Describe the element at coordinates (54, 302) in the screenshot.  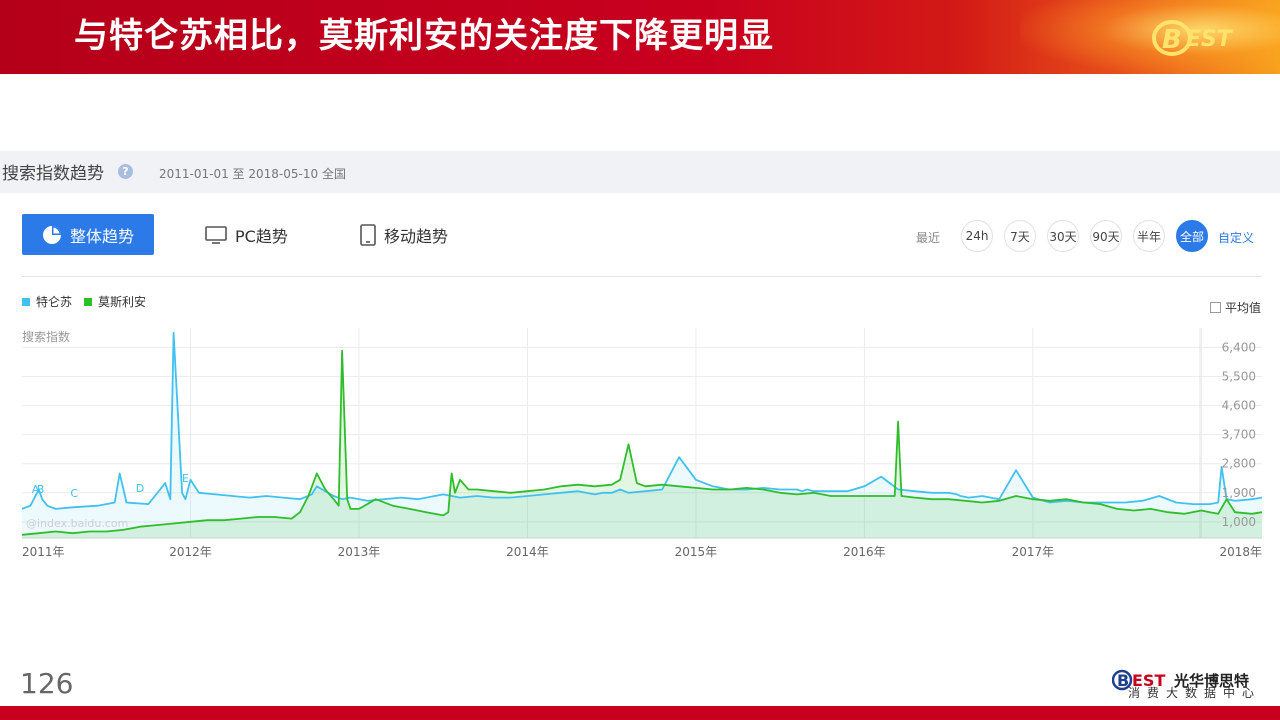
I see `legend-label: 特仑苏` at that location.